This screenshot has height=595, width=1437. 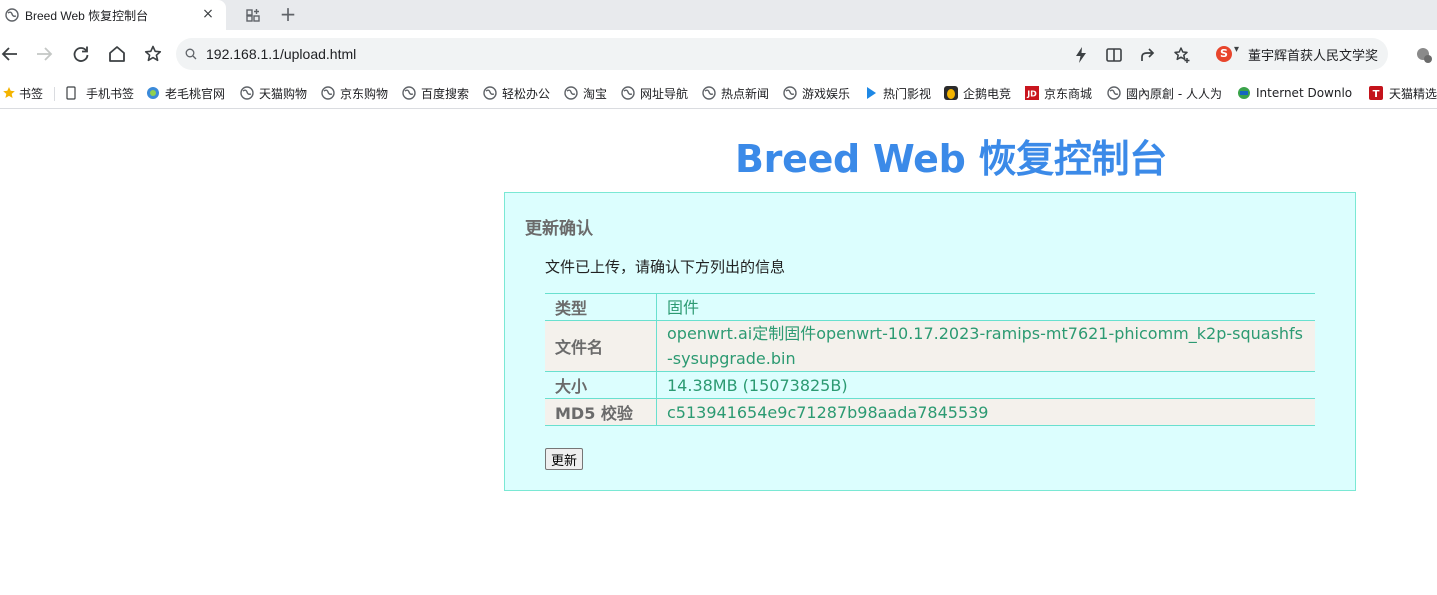 What do you see at coordinates (987, 93) in the screenshot?
I see `bookmark-label: 企鹅电竞` at bounding box center [987, 93].